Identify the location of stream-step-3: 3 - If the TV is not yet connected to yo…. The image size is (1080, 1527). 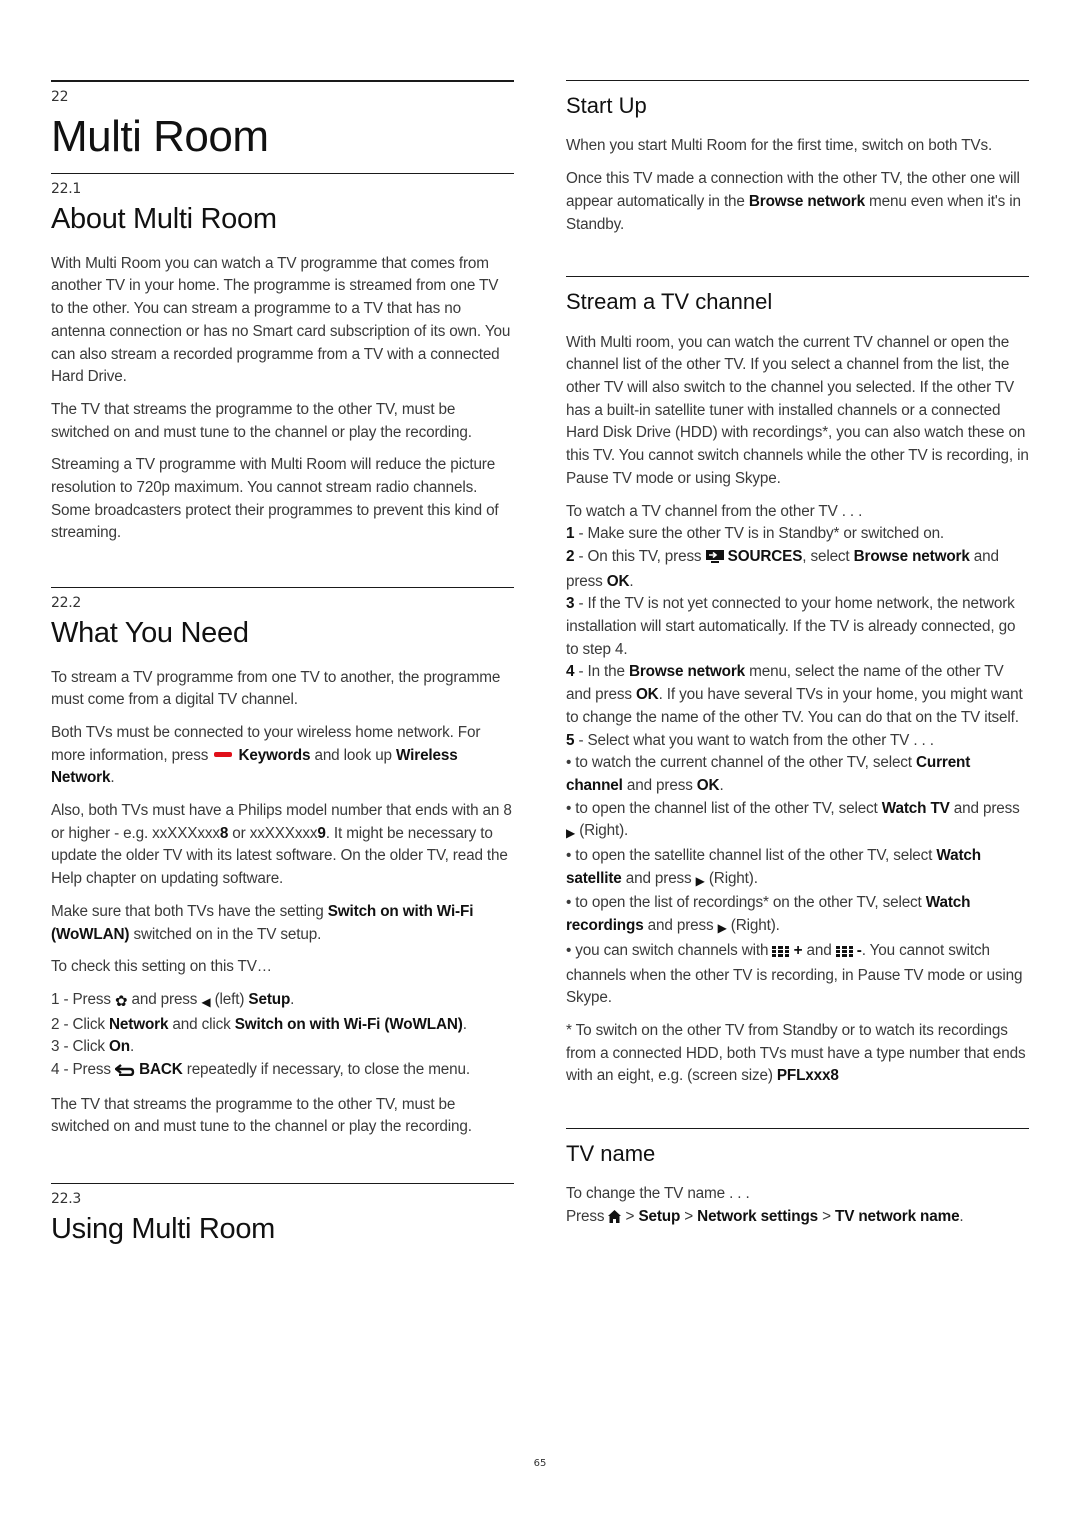
(797, 627).